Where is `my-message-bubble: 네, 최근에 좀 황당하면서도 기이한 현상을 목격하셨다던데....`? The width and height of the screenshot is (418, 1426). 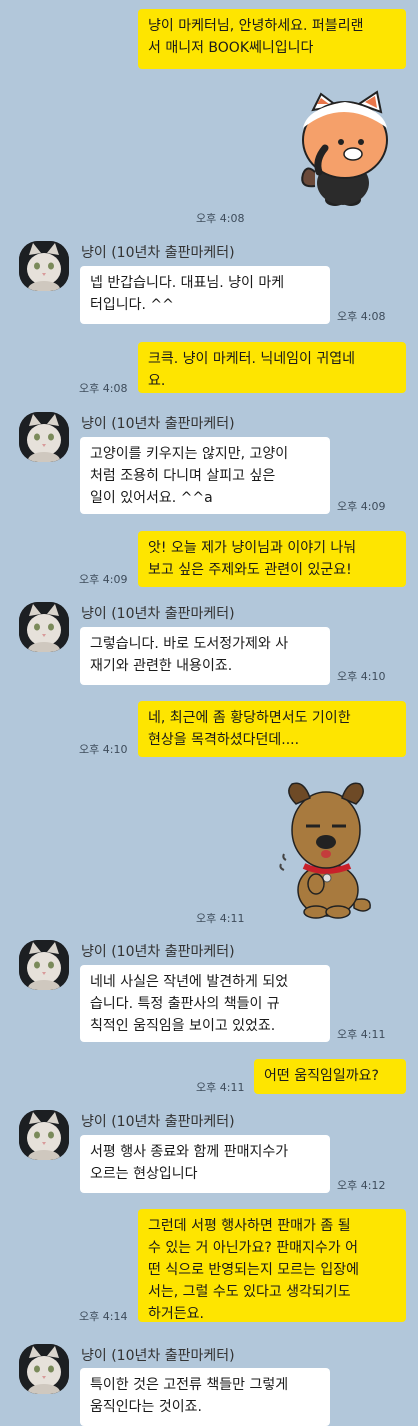
my-message-bubble: 네, 최근에 좀 황당하면서도 기이한 현상을 목격하셨다던데.... is located at coordinates (272, 729).